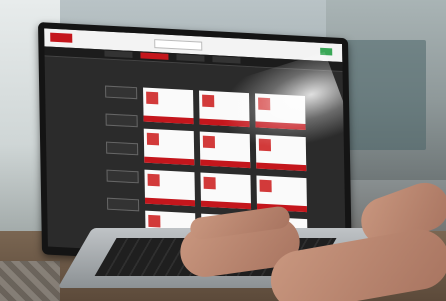 This screenshot has height=301, width=446. I want to click on filter-sidebar, so click(122, 156).